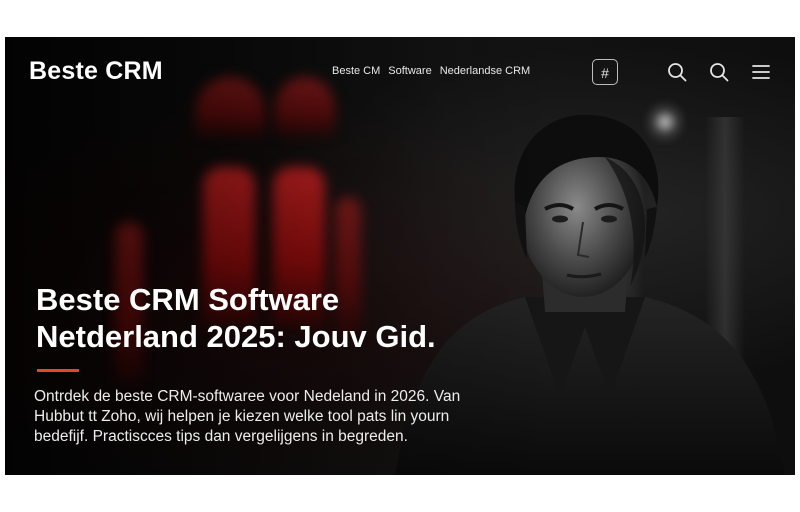  What do you see at coordinates (409, 71) in the screenshot?
I see `nav-item-software: Software` at bounding box center [409, 71].